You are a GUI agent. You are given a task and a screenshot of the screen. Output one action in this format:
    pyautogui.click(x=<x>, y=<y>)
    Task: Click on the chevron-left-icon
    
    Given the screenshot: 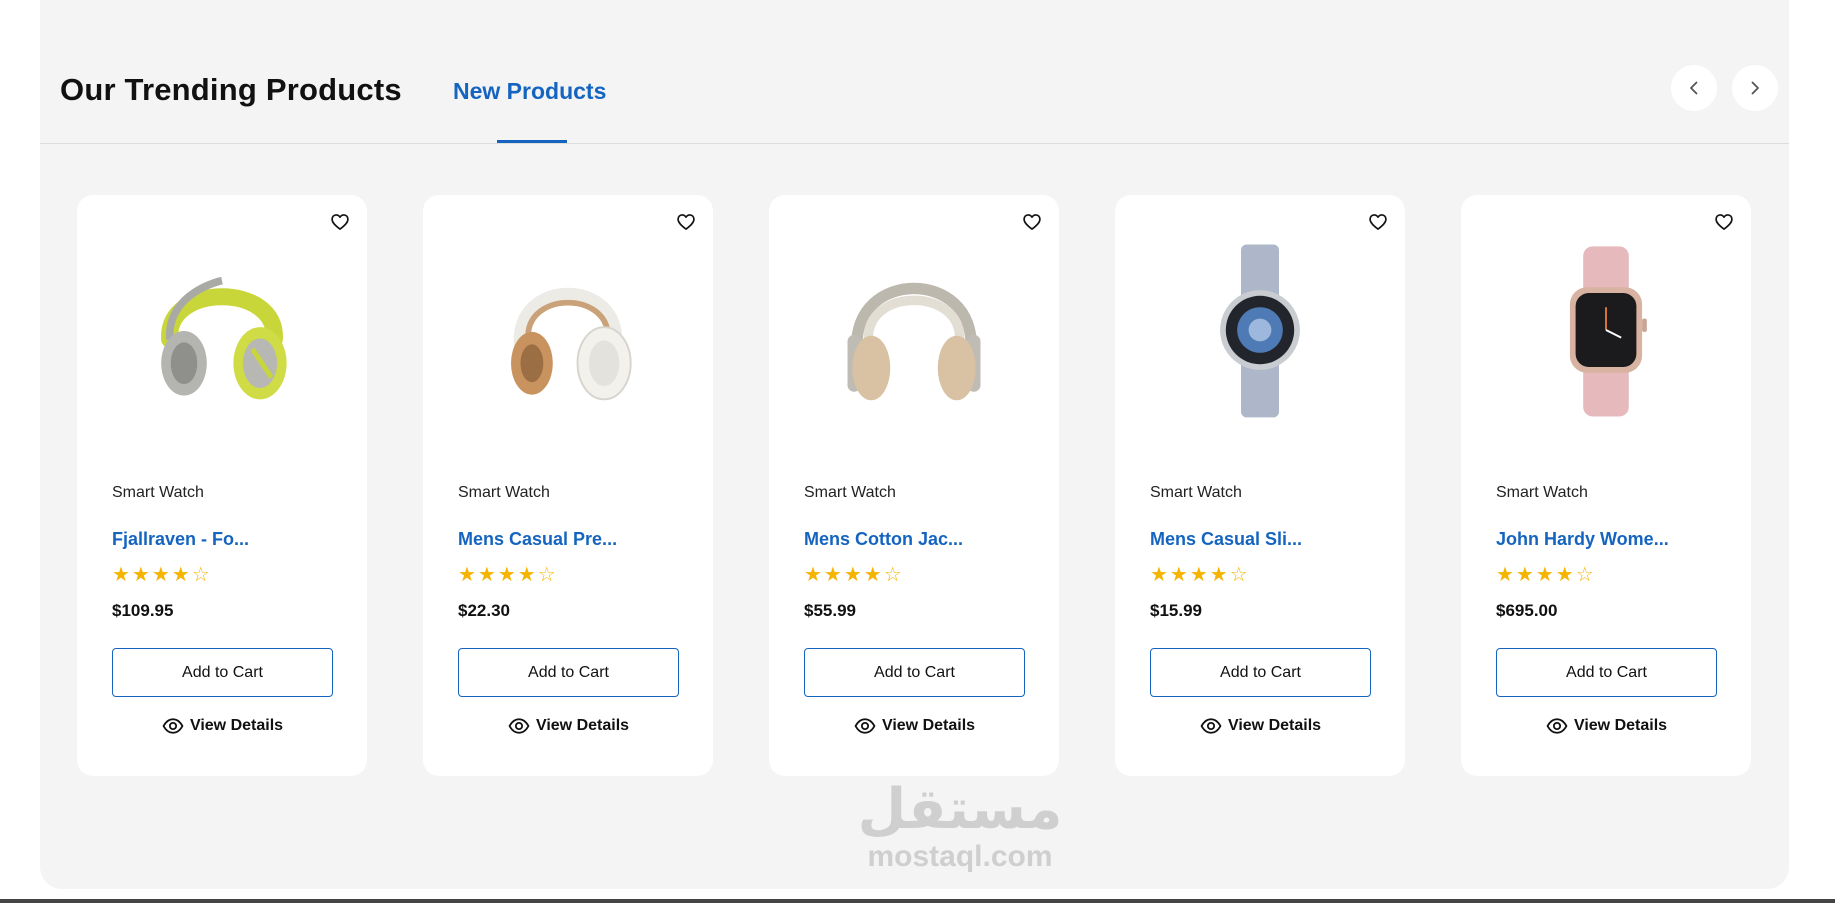 What is the action you would take?
    pyautogui.click(x=1694, y=88)
    